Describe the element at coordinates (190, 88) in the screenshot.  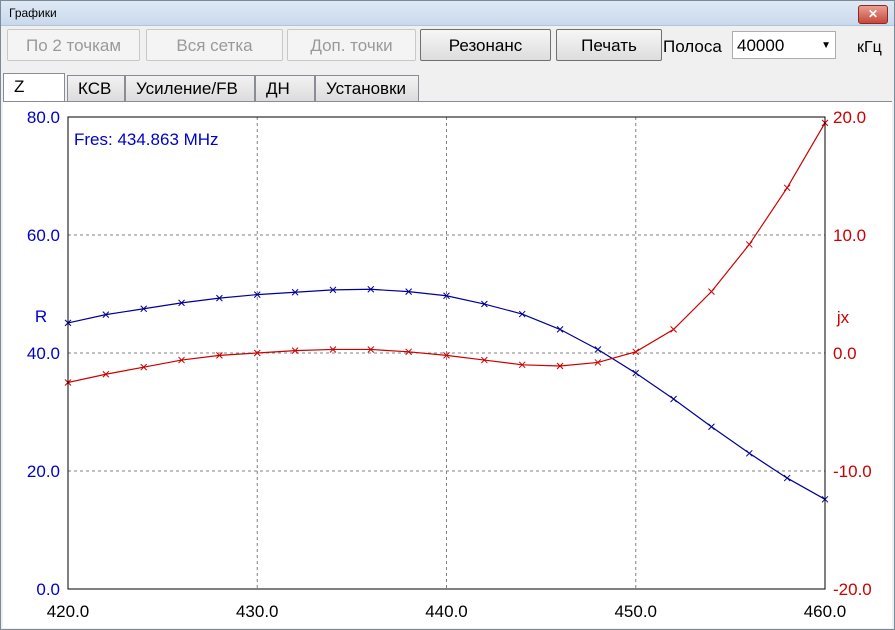
I see `tab-gain-fb: Усиление/FB` at that location.